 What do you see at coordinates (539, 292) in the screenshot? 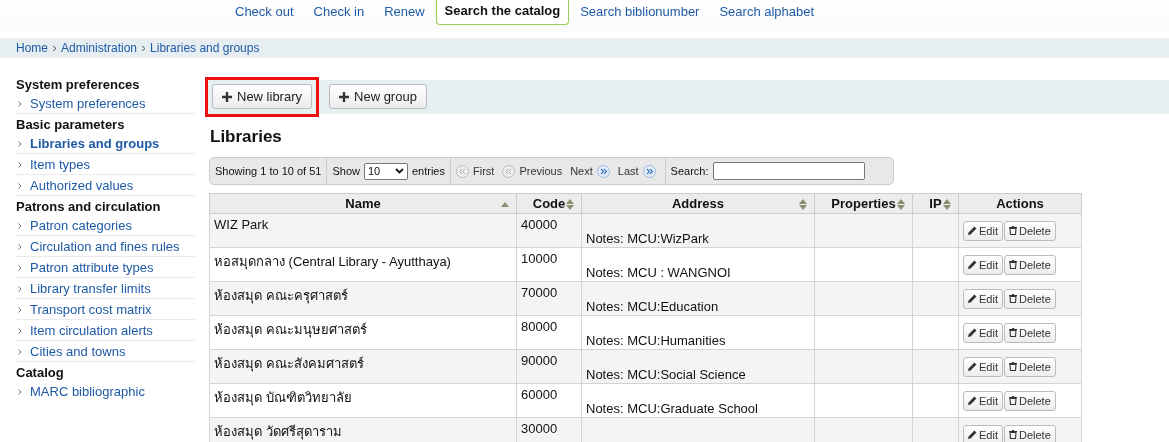
I see `table-cell-text: 70000` at bounding box center [539, 292].